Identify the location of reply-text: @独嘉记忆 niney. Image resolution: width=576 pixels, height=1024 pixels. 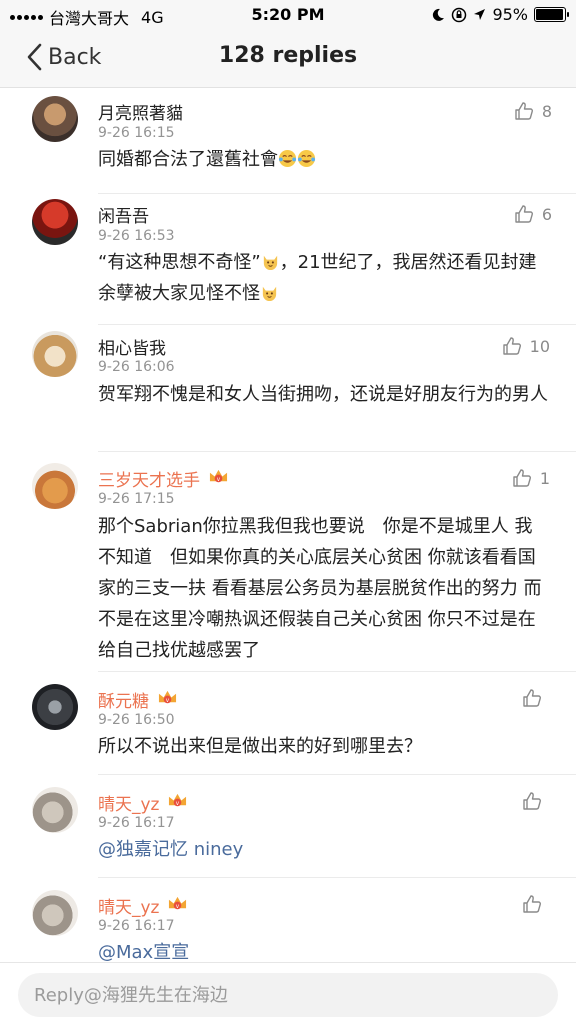
(323, 849).